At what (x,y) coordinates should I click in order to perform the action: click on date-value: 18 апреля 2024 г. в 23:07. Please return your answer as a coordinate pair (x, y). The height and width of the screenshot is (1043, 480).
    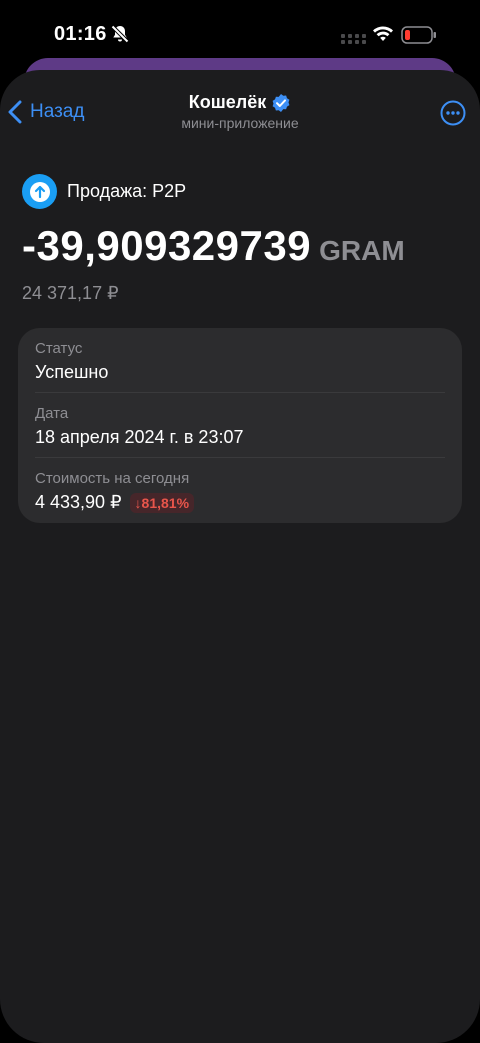
    Looking at the image, I should click on (139, 437).